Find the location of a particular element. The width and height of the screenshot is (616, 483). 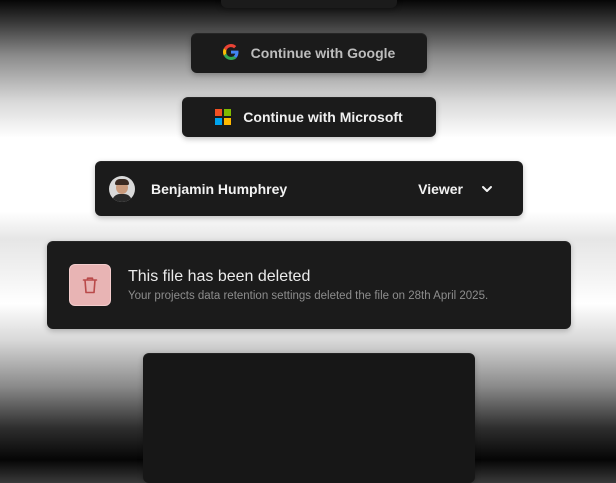

microsoft-button-label: Continue with Microsoft is located at coordinates (323, 117).